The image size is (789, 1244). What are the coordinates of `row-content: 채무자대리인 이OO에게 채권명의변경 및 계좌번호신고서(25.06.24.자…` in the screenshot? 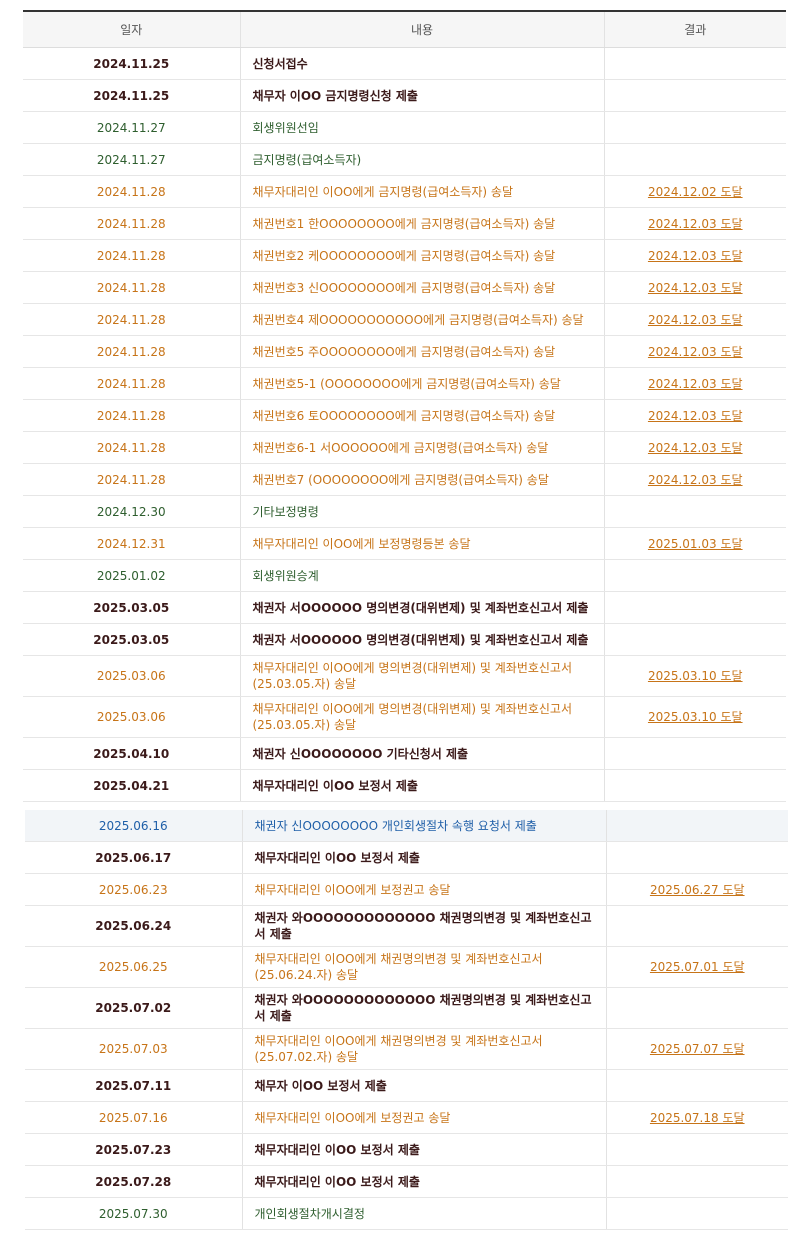 It's located at (423, 967).